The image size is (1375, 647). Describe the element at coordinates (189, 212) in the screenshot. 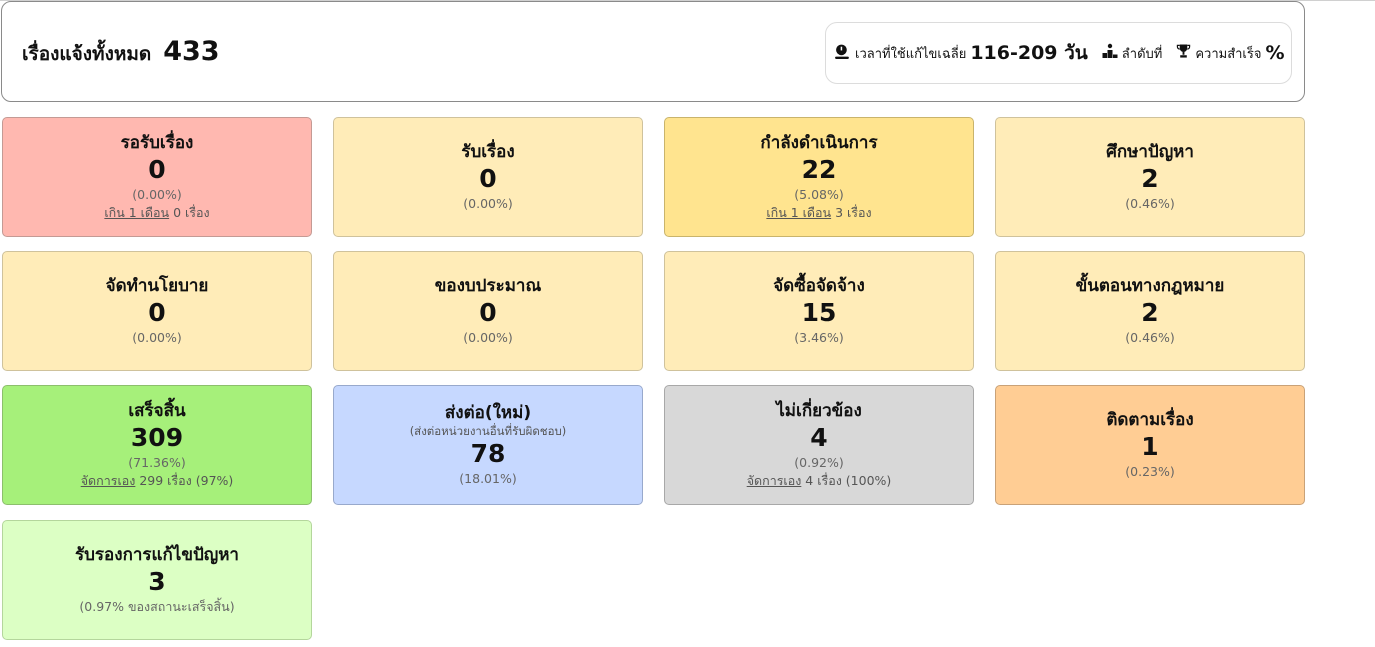

I see `overdue-count: 0 เรื่อง` at that location.